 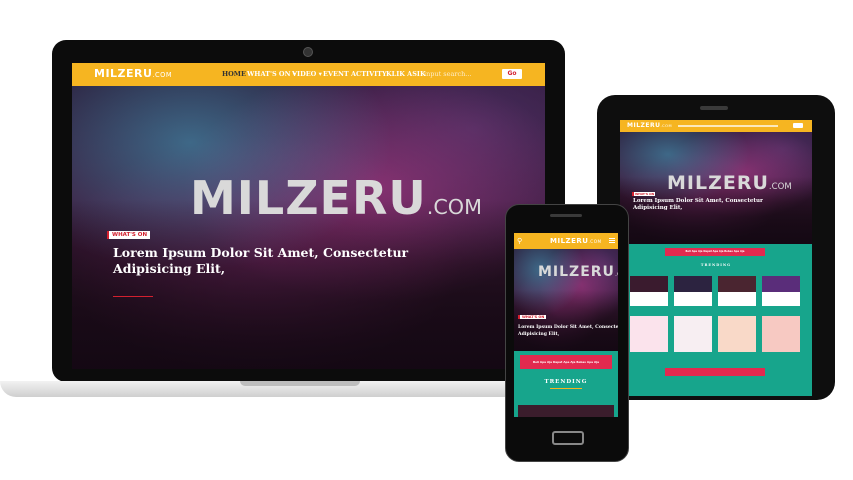 What do you see at coordinates (234, 74) in the screenshot?
I see `nav-home: HOME` at bounding box center [234, 74].